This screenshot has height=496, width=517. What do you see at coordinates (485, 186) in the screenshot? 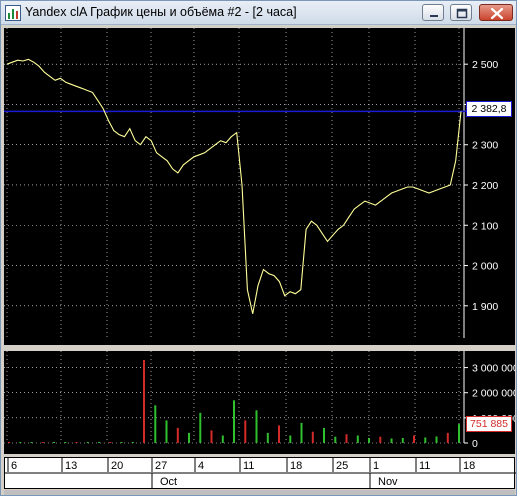
I see `price-tick-label: 2 200` at bounding box center [485, 186].